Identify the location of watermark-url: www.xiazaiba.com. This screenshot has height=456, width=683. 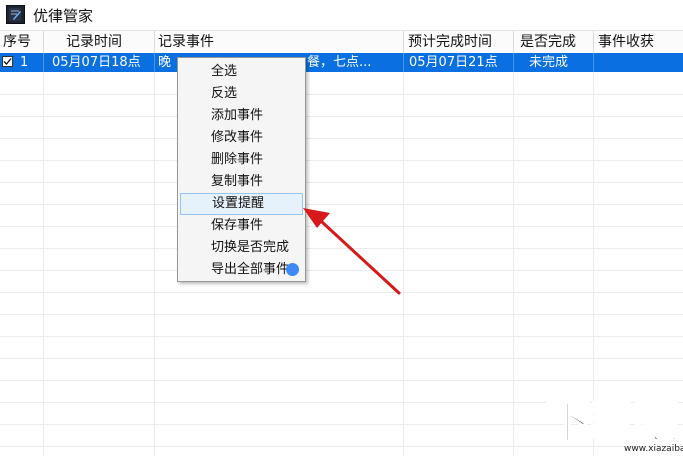
(653, 449).